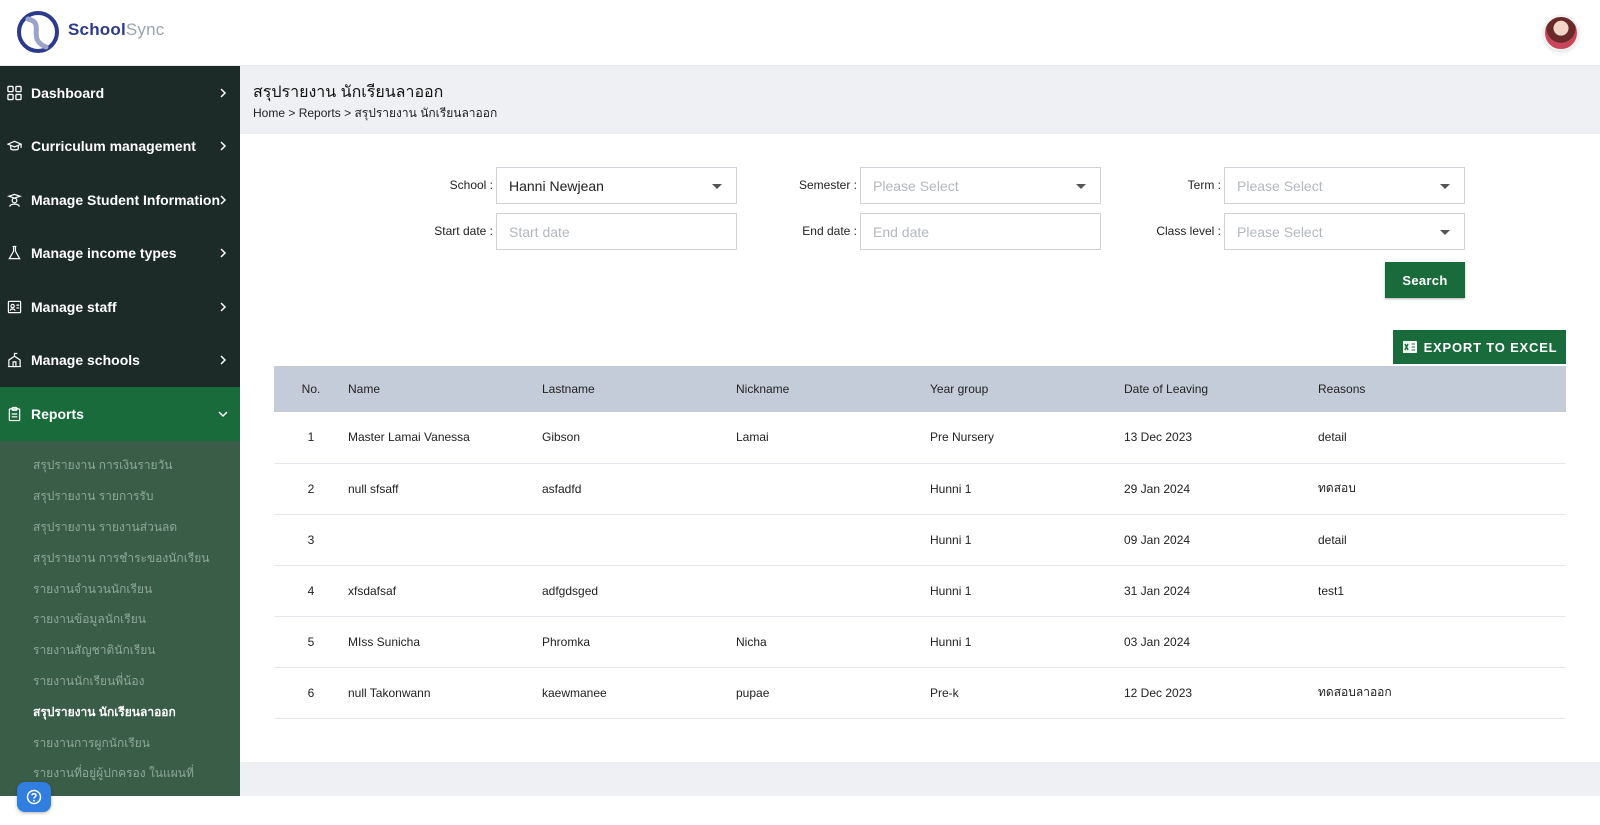 The height and width of the screenshot is (825, 1600). I want to click on cell-name: null sfsaff, so click(373, 488).